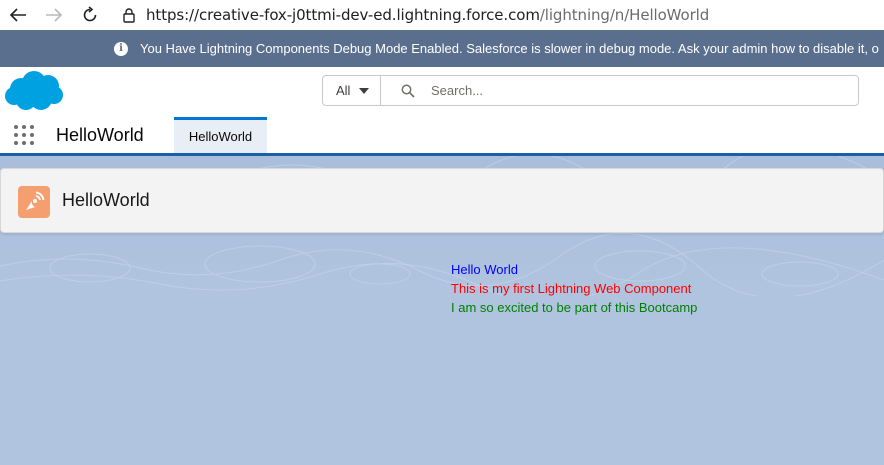 The height and width of the screenshot is (465, 884). Describe the element at coordinates (343, 90) in the screenshot. I see `search-scope-label: All` at that location.